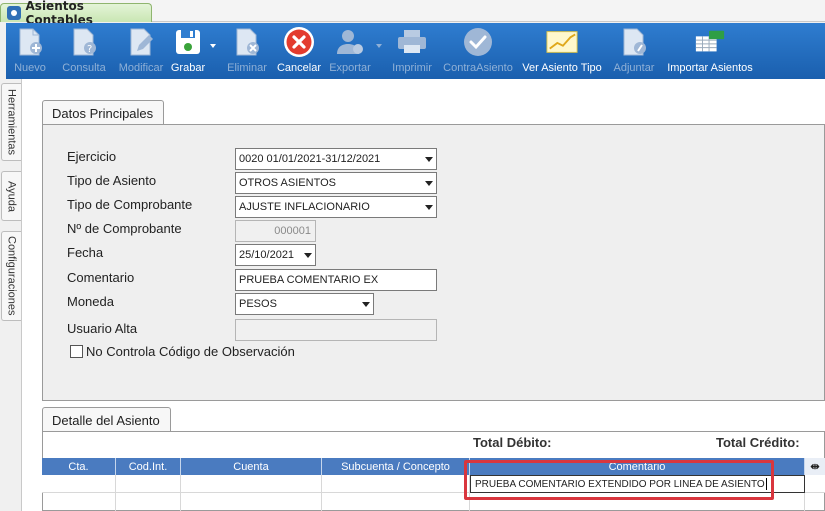 This screenshot has height=511, width=825. I want to click on adjuntar-button: Adjuntar, so click(634, 51).